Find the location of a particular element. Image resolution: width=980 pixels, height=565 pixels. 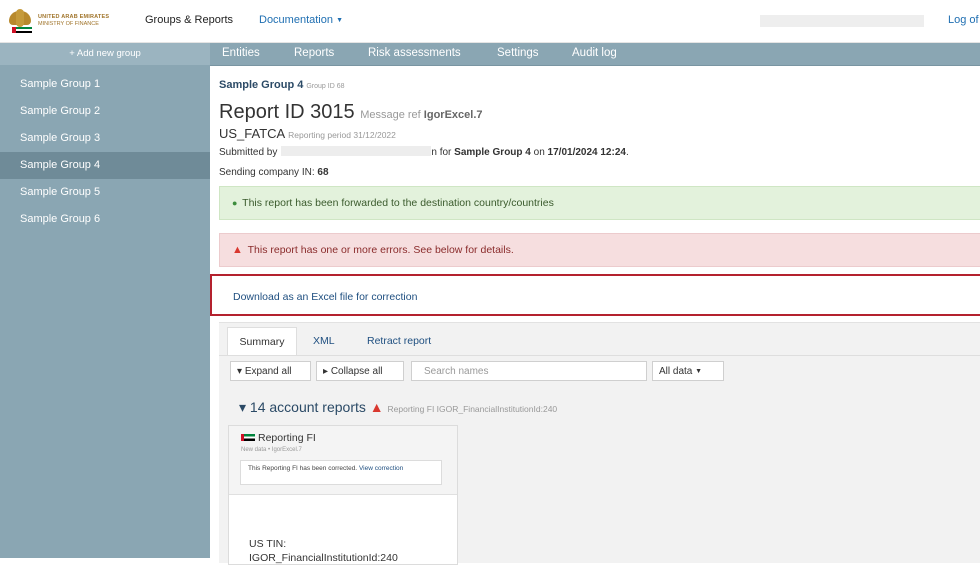

nav-groups-reports: Groups & Reports is located at coordinates (189, 20).